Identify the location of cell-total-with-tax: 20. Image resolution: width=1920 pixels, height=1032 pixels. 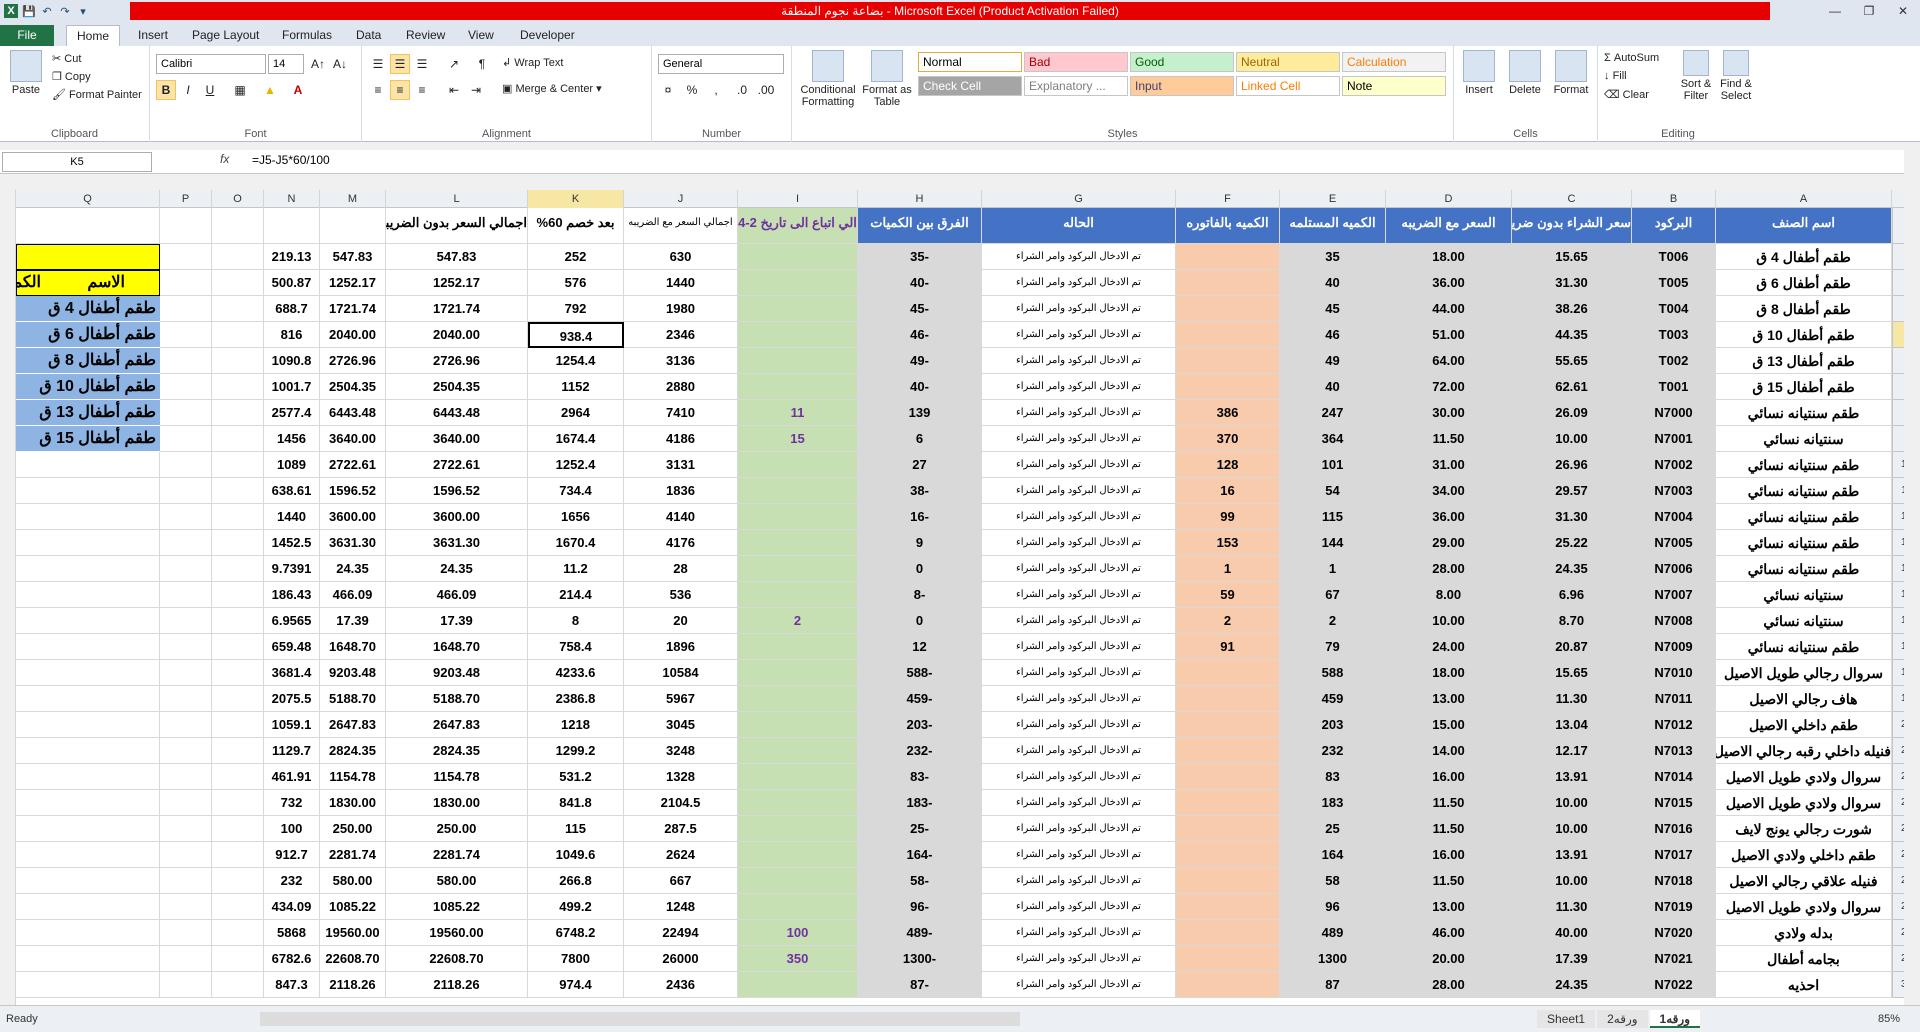
(681, 621).